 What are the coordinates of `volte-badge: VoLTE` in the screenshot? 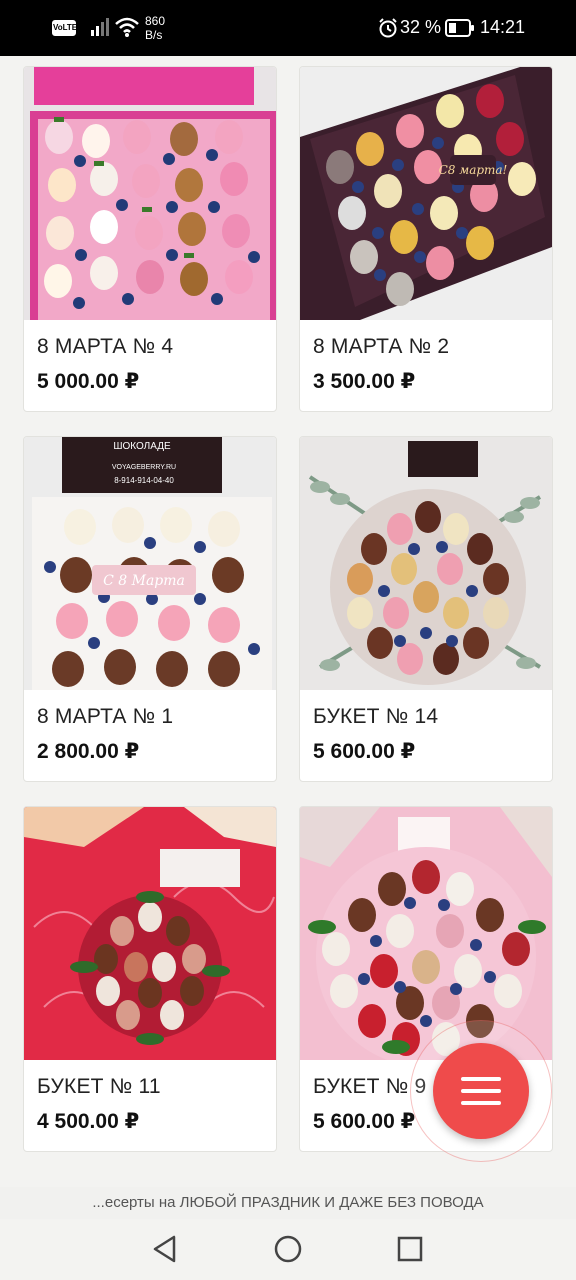 It's located at (64, 28).